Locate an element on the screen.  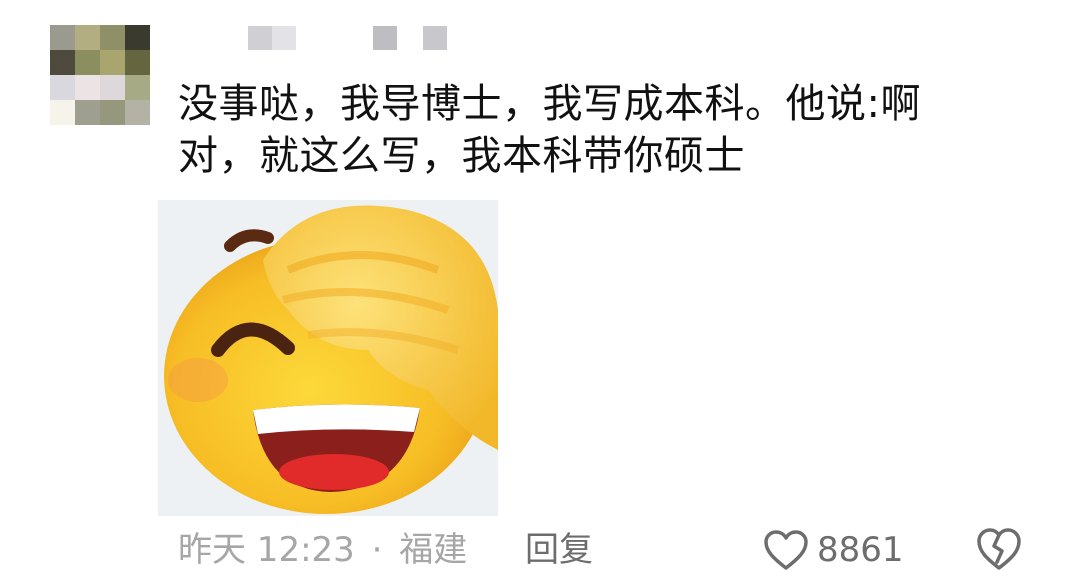
timestamp: 昨天 12:23 is located at coordinates (266, 550).